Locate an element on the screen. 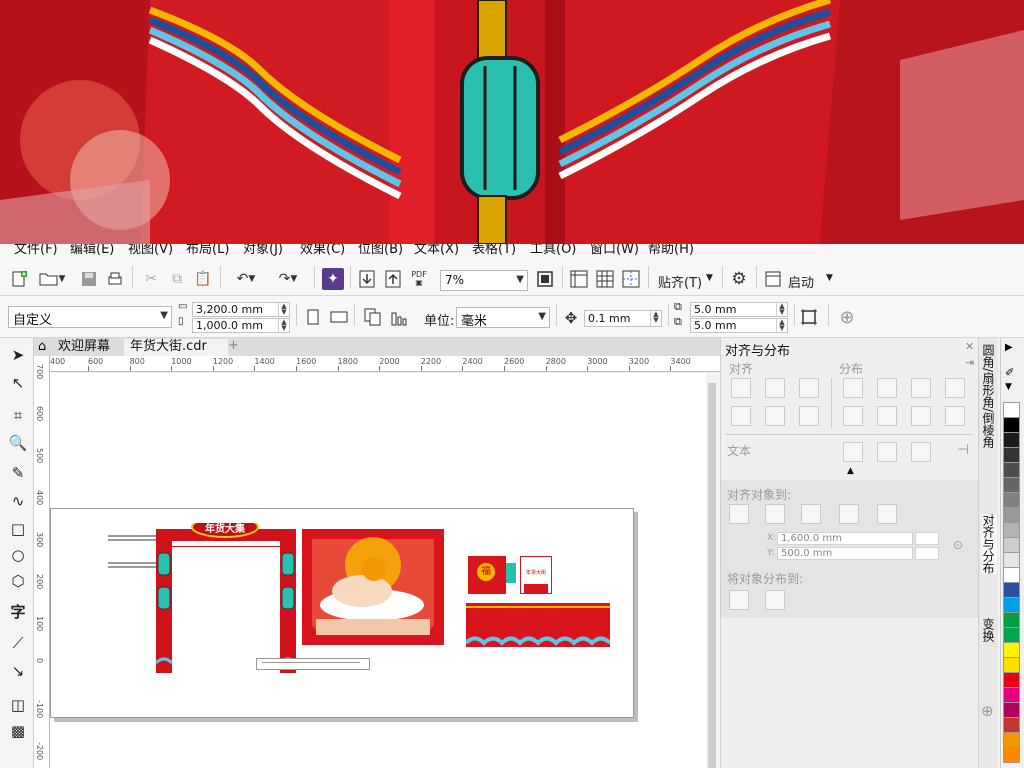 This screenshot has width=1024, height=768. drop-shadow-tool-icon: ◫ is located at coordinates (18, 705).